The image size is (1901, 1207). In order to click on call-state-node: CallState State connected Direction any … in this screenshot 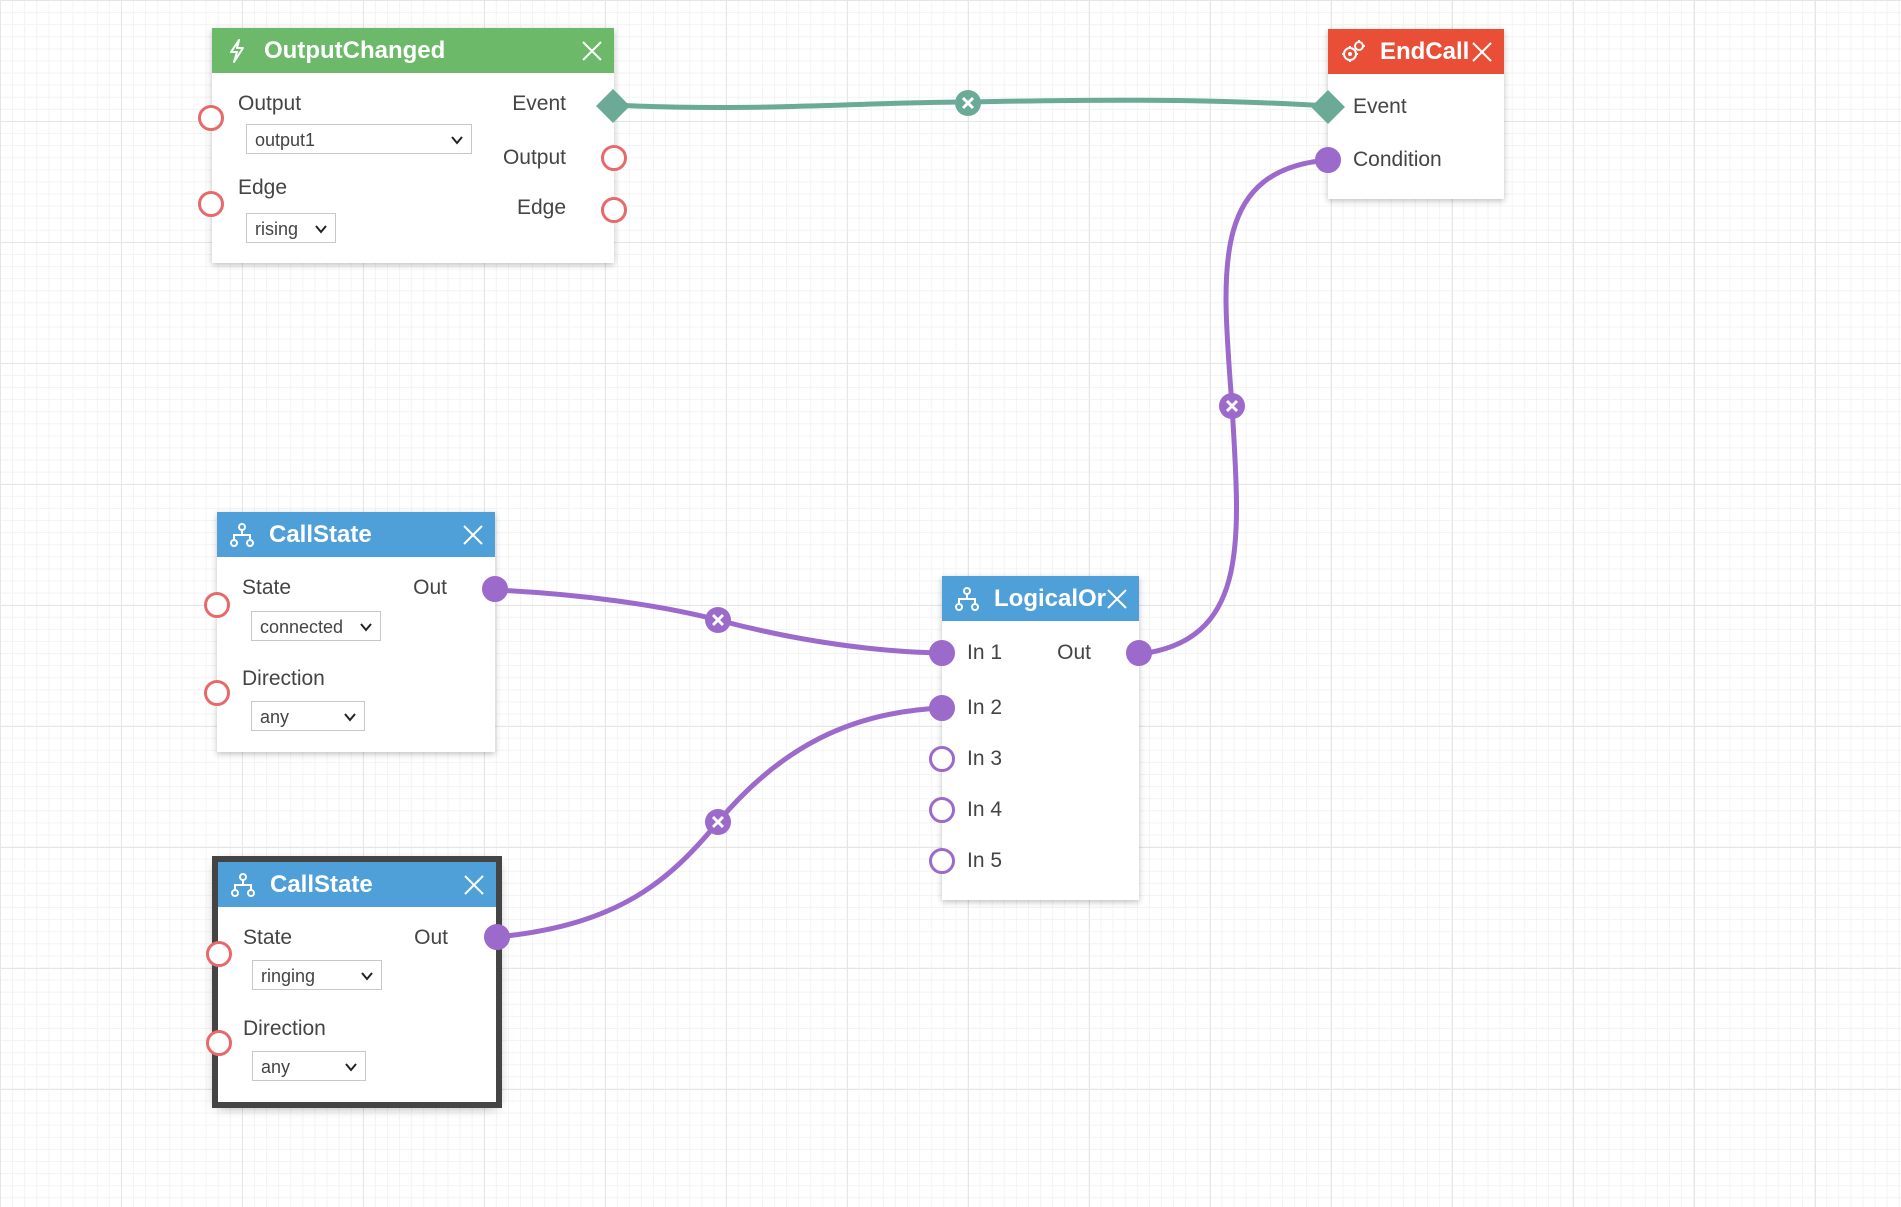, I will do `click(356, 632)`.